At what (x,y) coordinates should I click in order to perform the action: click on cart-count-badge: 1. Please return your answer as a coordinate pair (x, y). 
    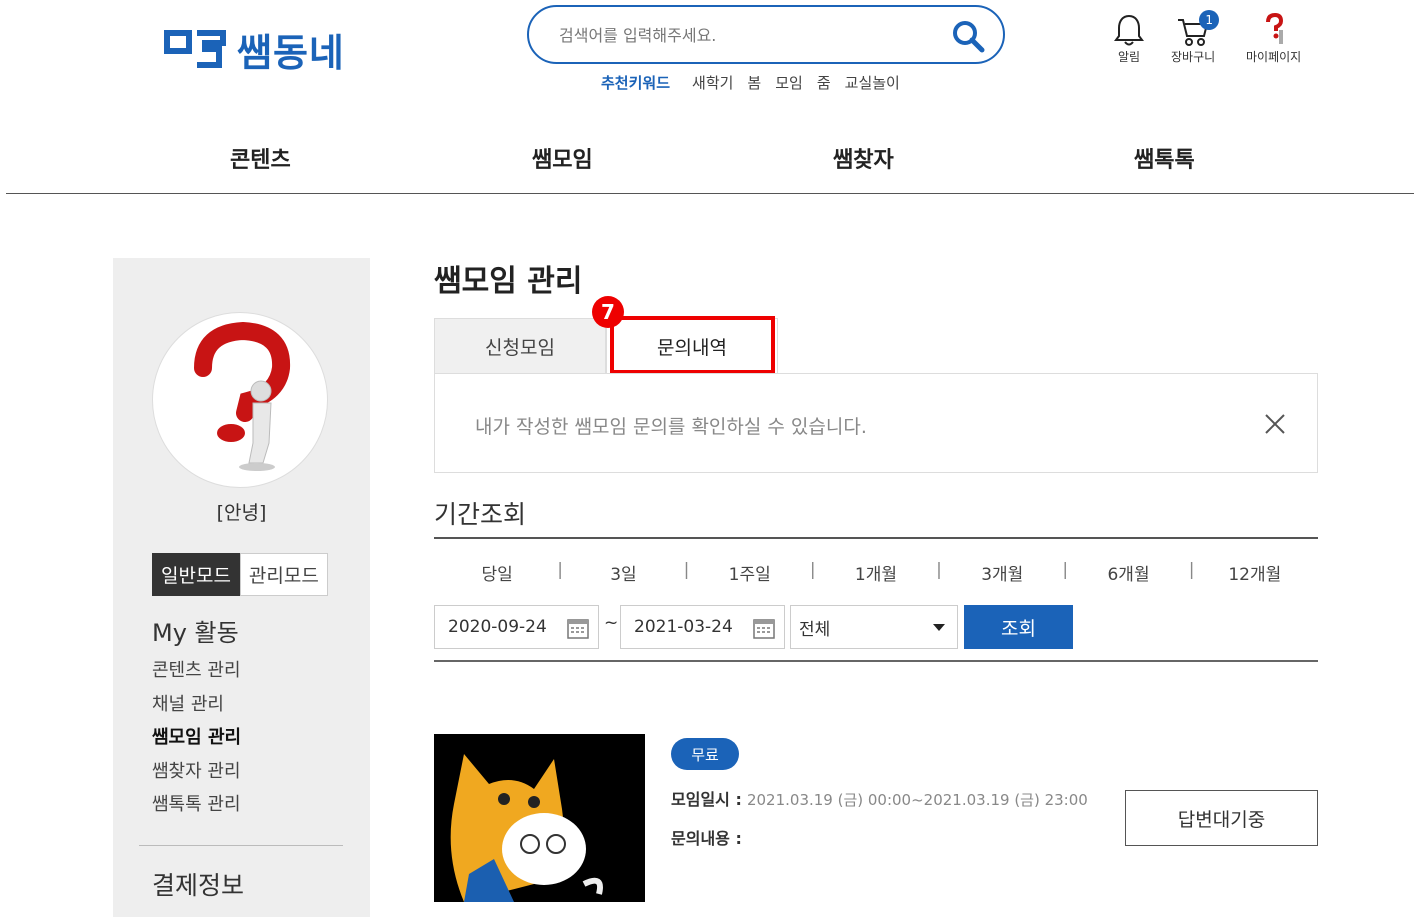
    Looking at the image, I should click on (1209, 20).